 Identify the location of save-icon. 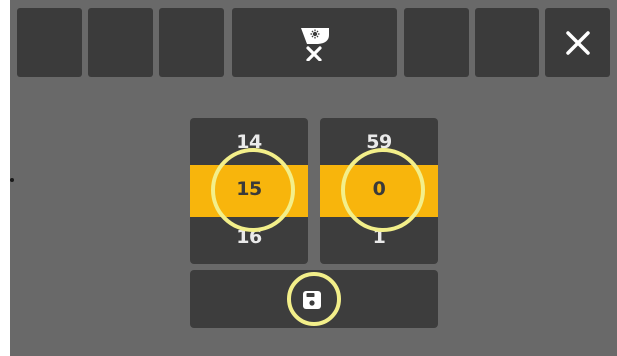
(312, 300).